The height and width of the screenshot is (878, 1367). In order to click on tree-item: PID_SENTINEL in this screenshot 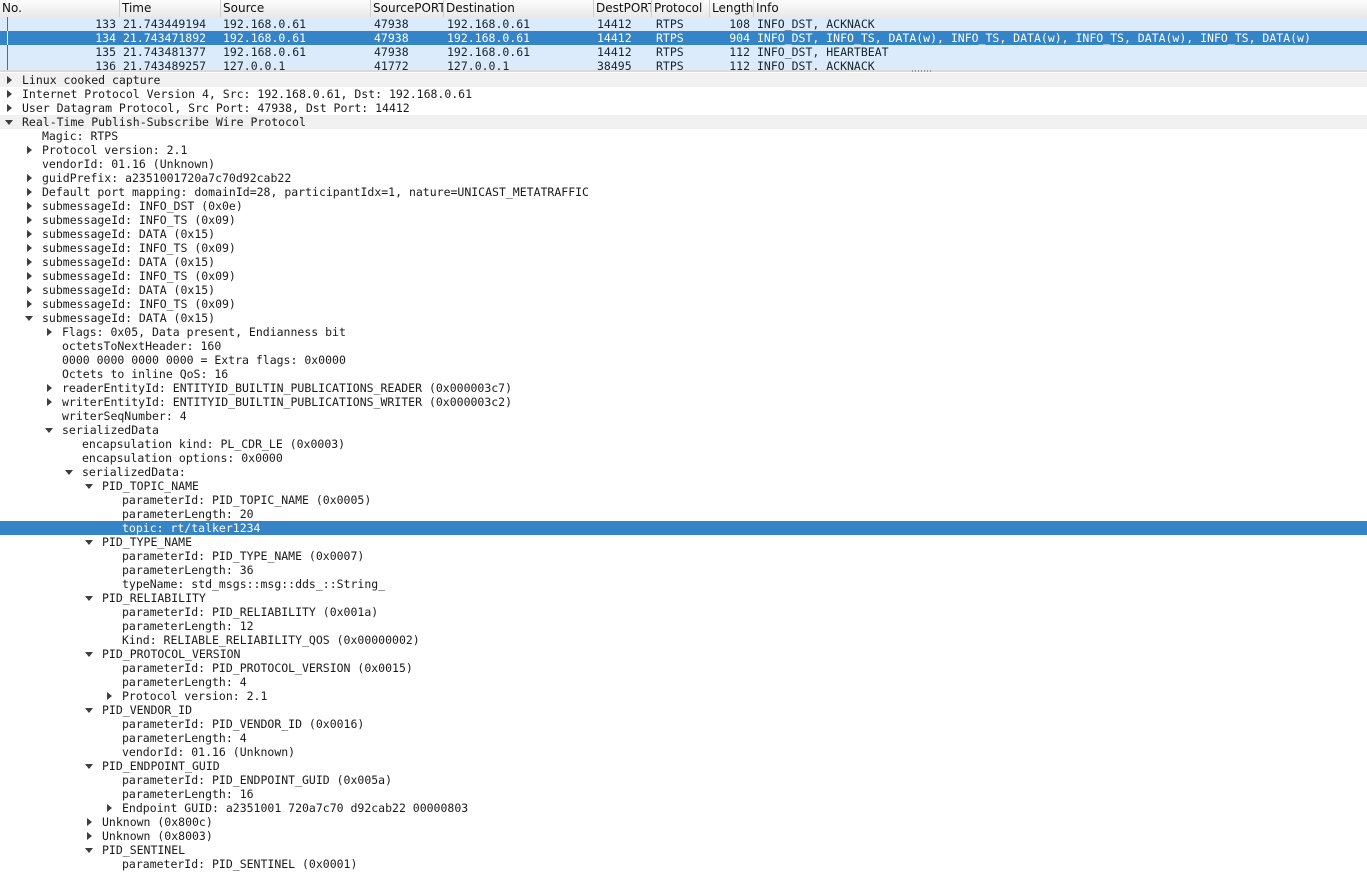, I will do `click(683, 850)`.